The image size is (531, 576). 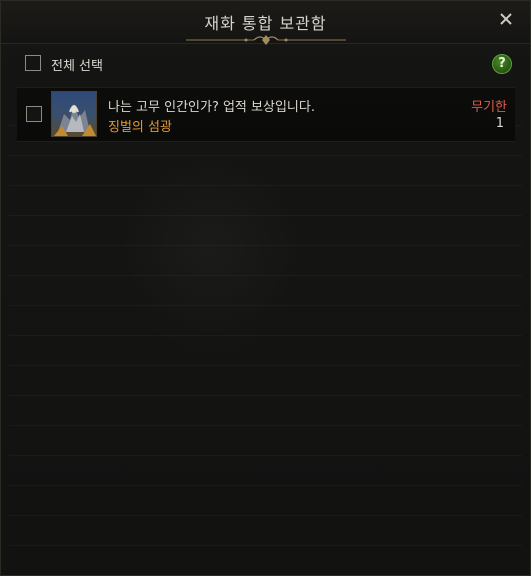 I want to click on title-ornament-icon, so click(x=266, y=40).